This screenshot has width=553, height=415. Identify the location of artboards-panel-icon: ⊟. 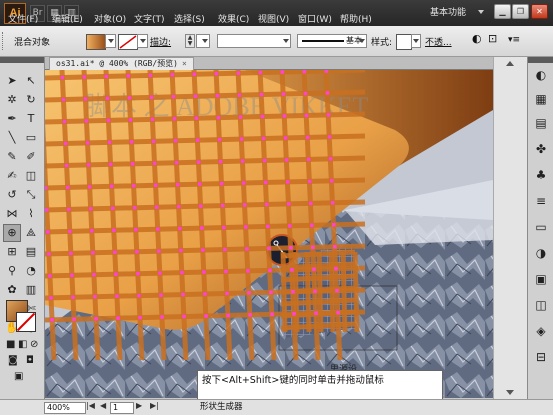
(541, 357).